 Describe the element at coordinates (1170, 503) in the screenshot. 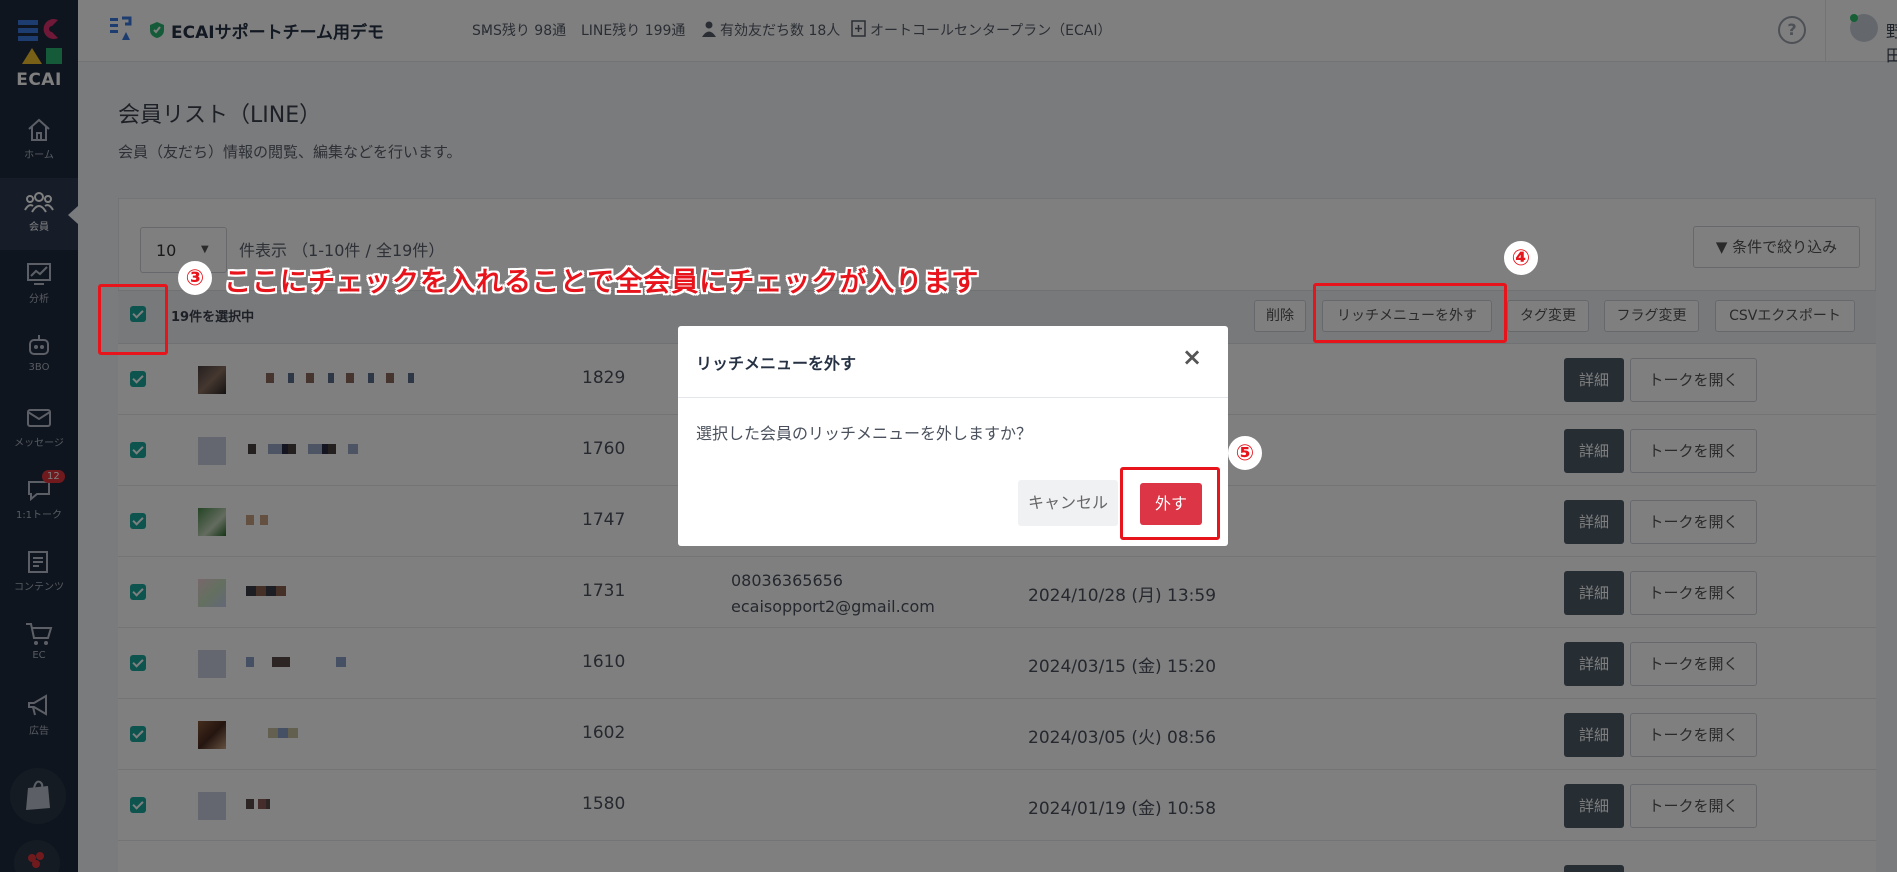

I see `annotation-highlight-confirm` at that location.